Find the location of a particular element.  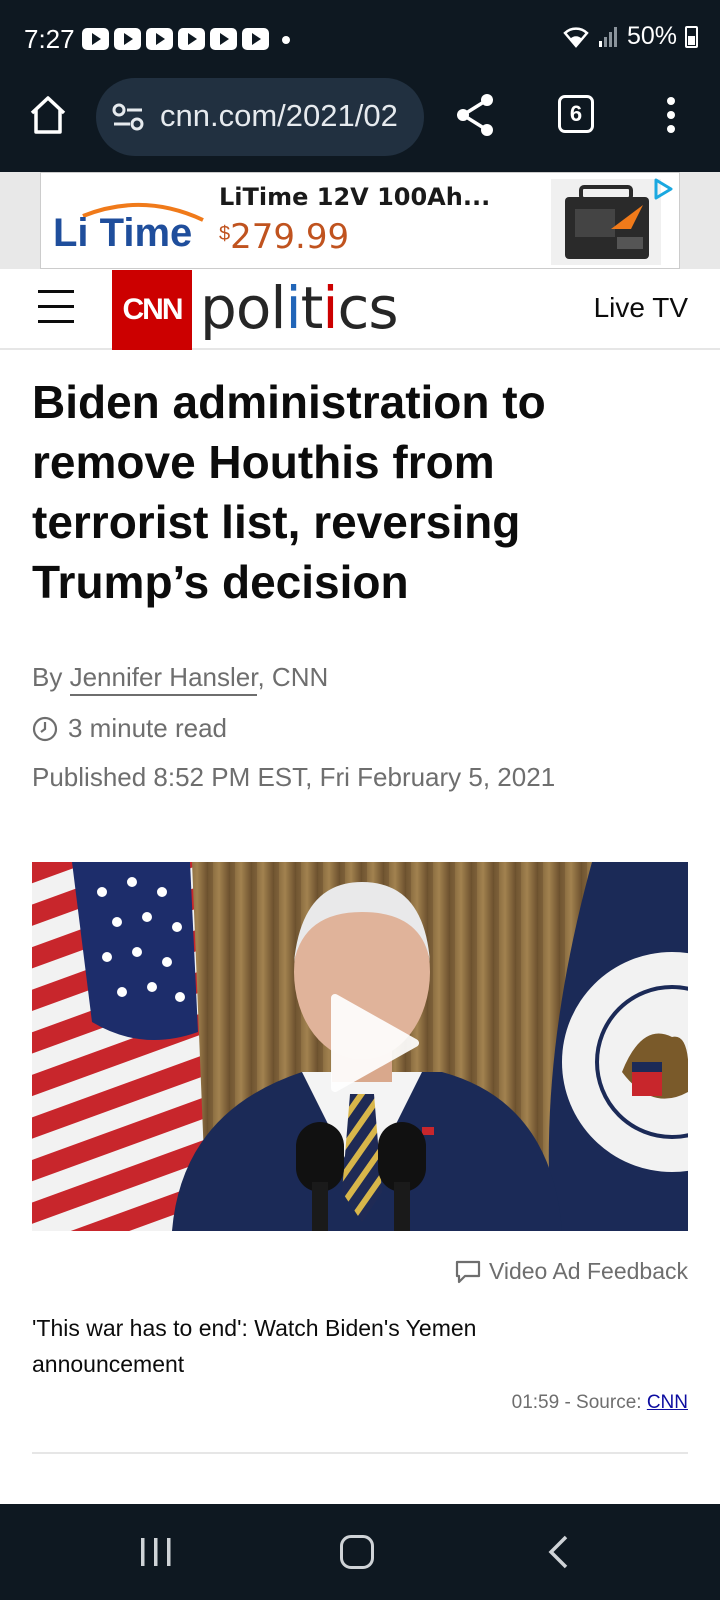

back-icon is located at coordinates (558, 1552).